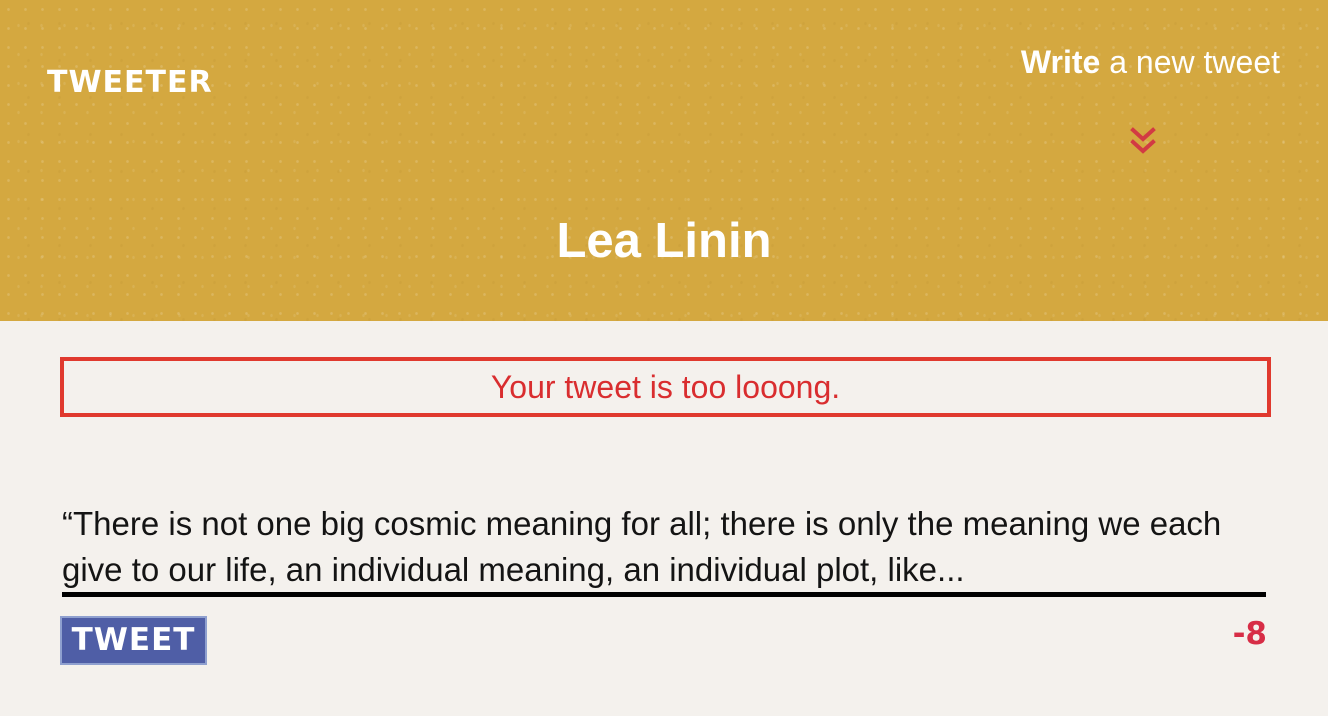 The height and width of the screenshot is (716, 1328). I want to click on double-chevron-down-icon, so click(1143, 142).